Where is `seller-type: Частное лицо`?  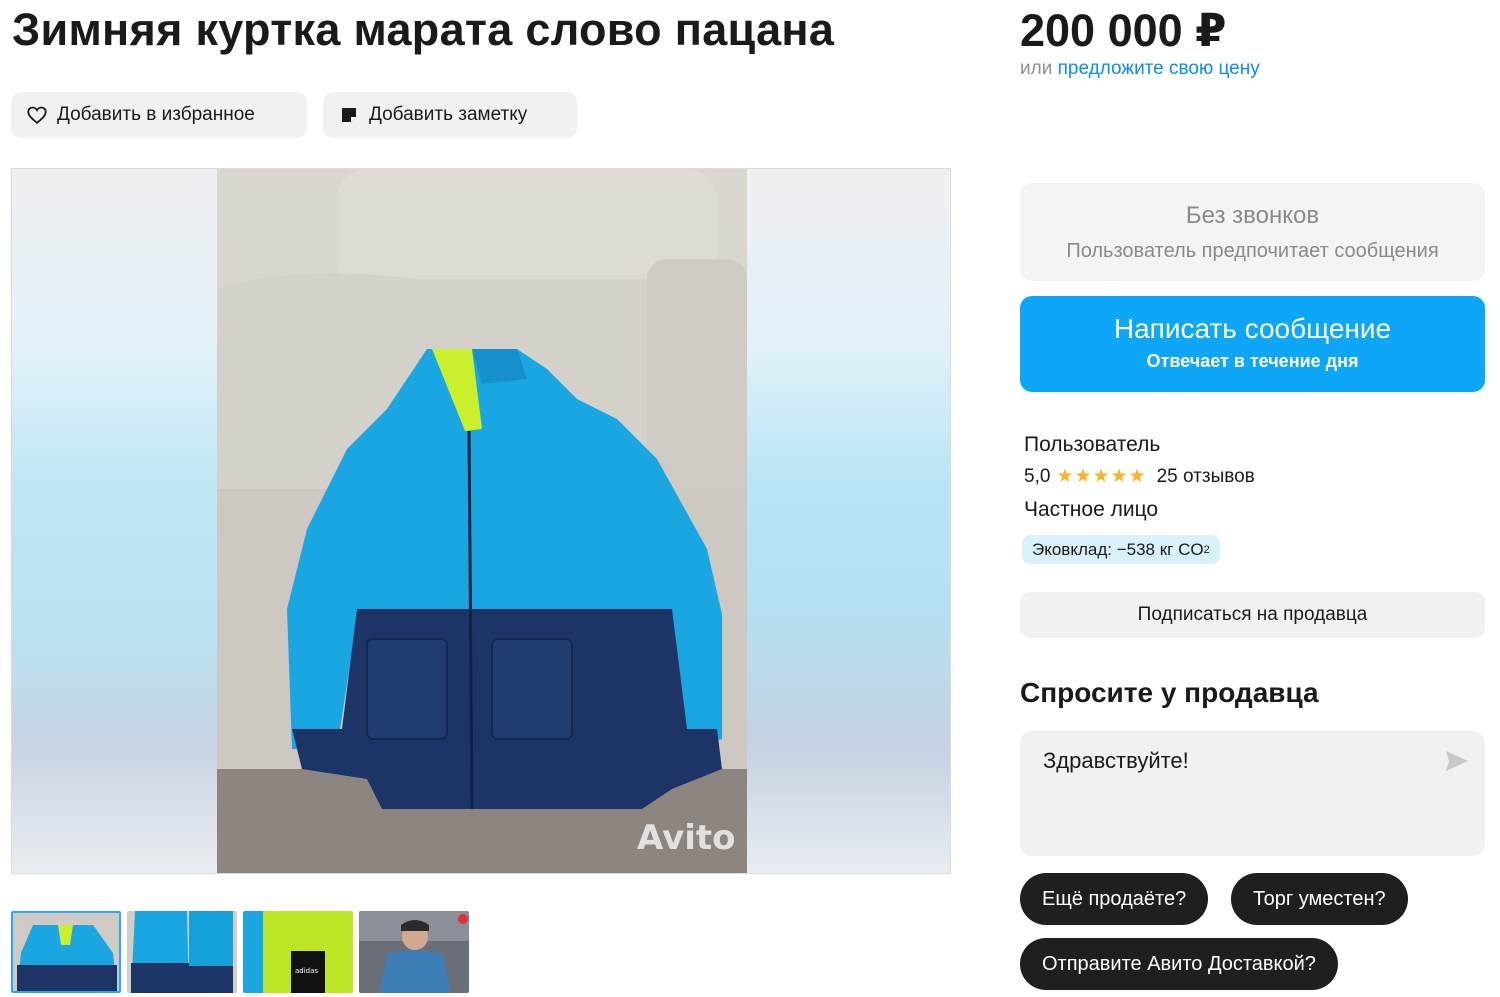 seller-type: Частное лицо is located at coordinates (1091, 509).